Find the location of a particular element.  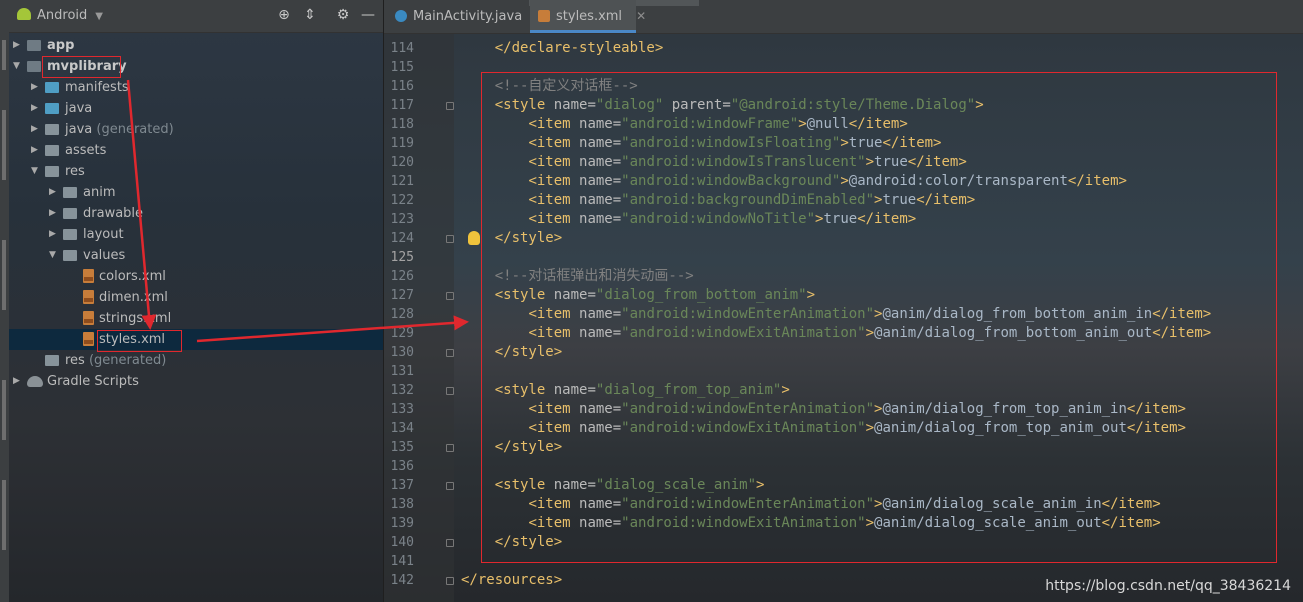

target-icon: ⊕ is located at coordinates (284, 15).